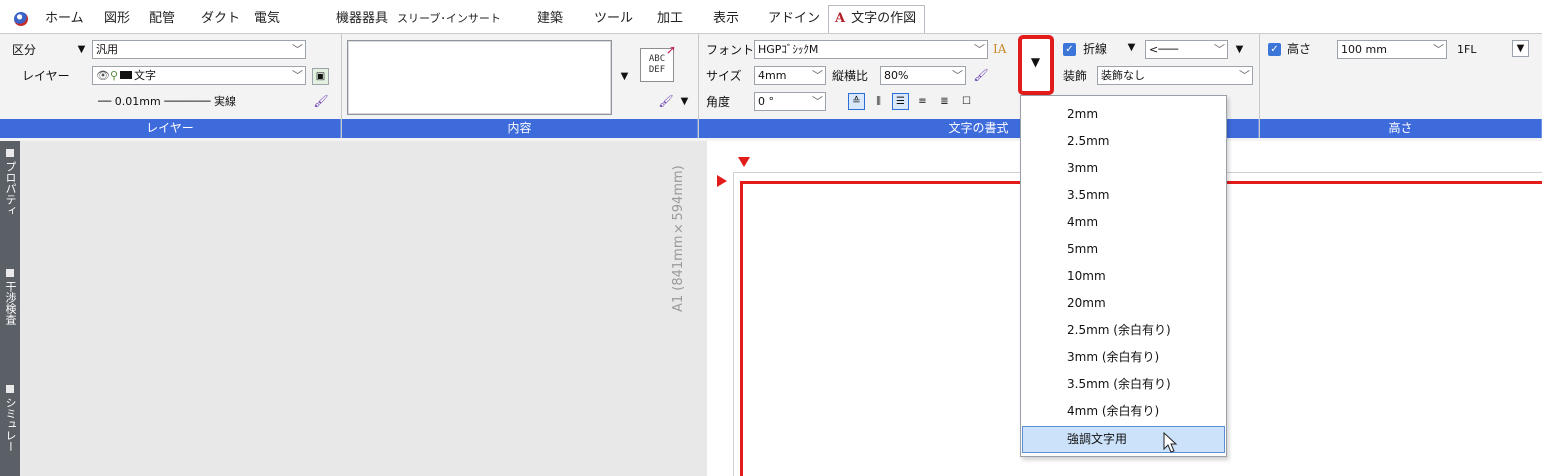 Image resolution: width=1542 pixels, height=476 pixels. What do you see at coordinates (624, 76) in the screenshot?
I see `content-dropdown-icon: ▼` at bounding box center [624, 76].